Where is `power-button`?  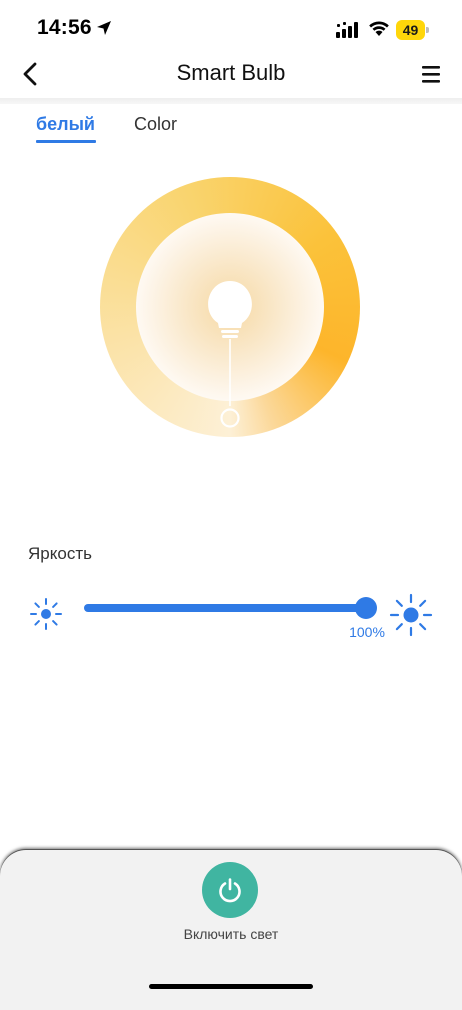 power-button is located at coordinates (230, 890).